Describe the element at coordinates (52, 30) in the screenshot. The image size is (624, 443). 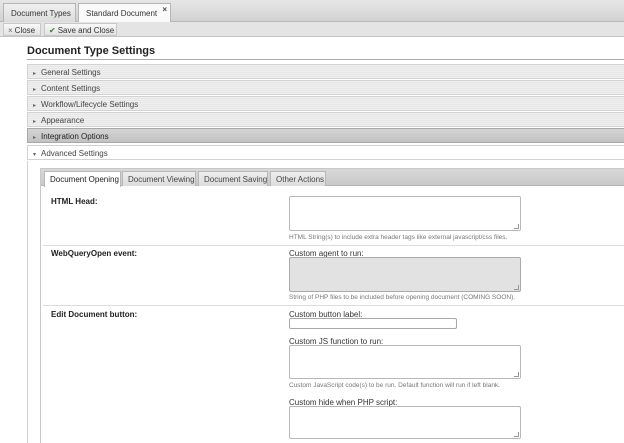
I see `checkmark-icon: ✔` at that location.